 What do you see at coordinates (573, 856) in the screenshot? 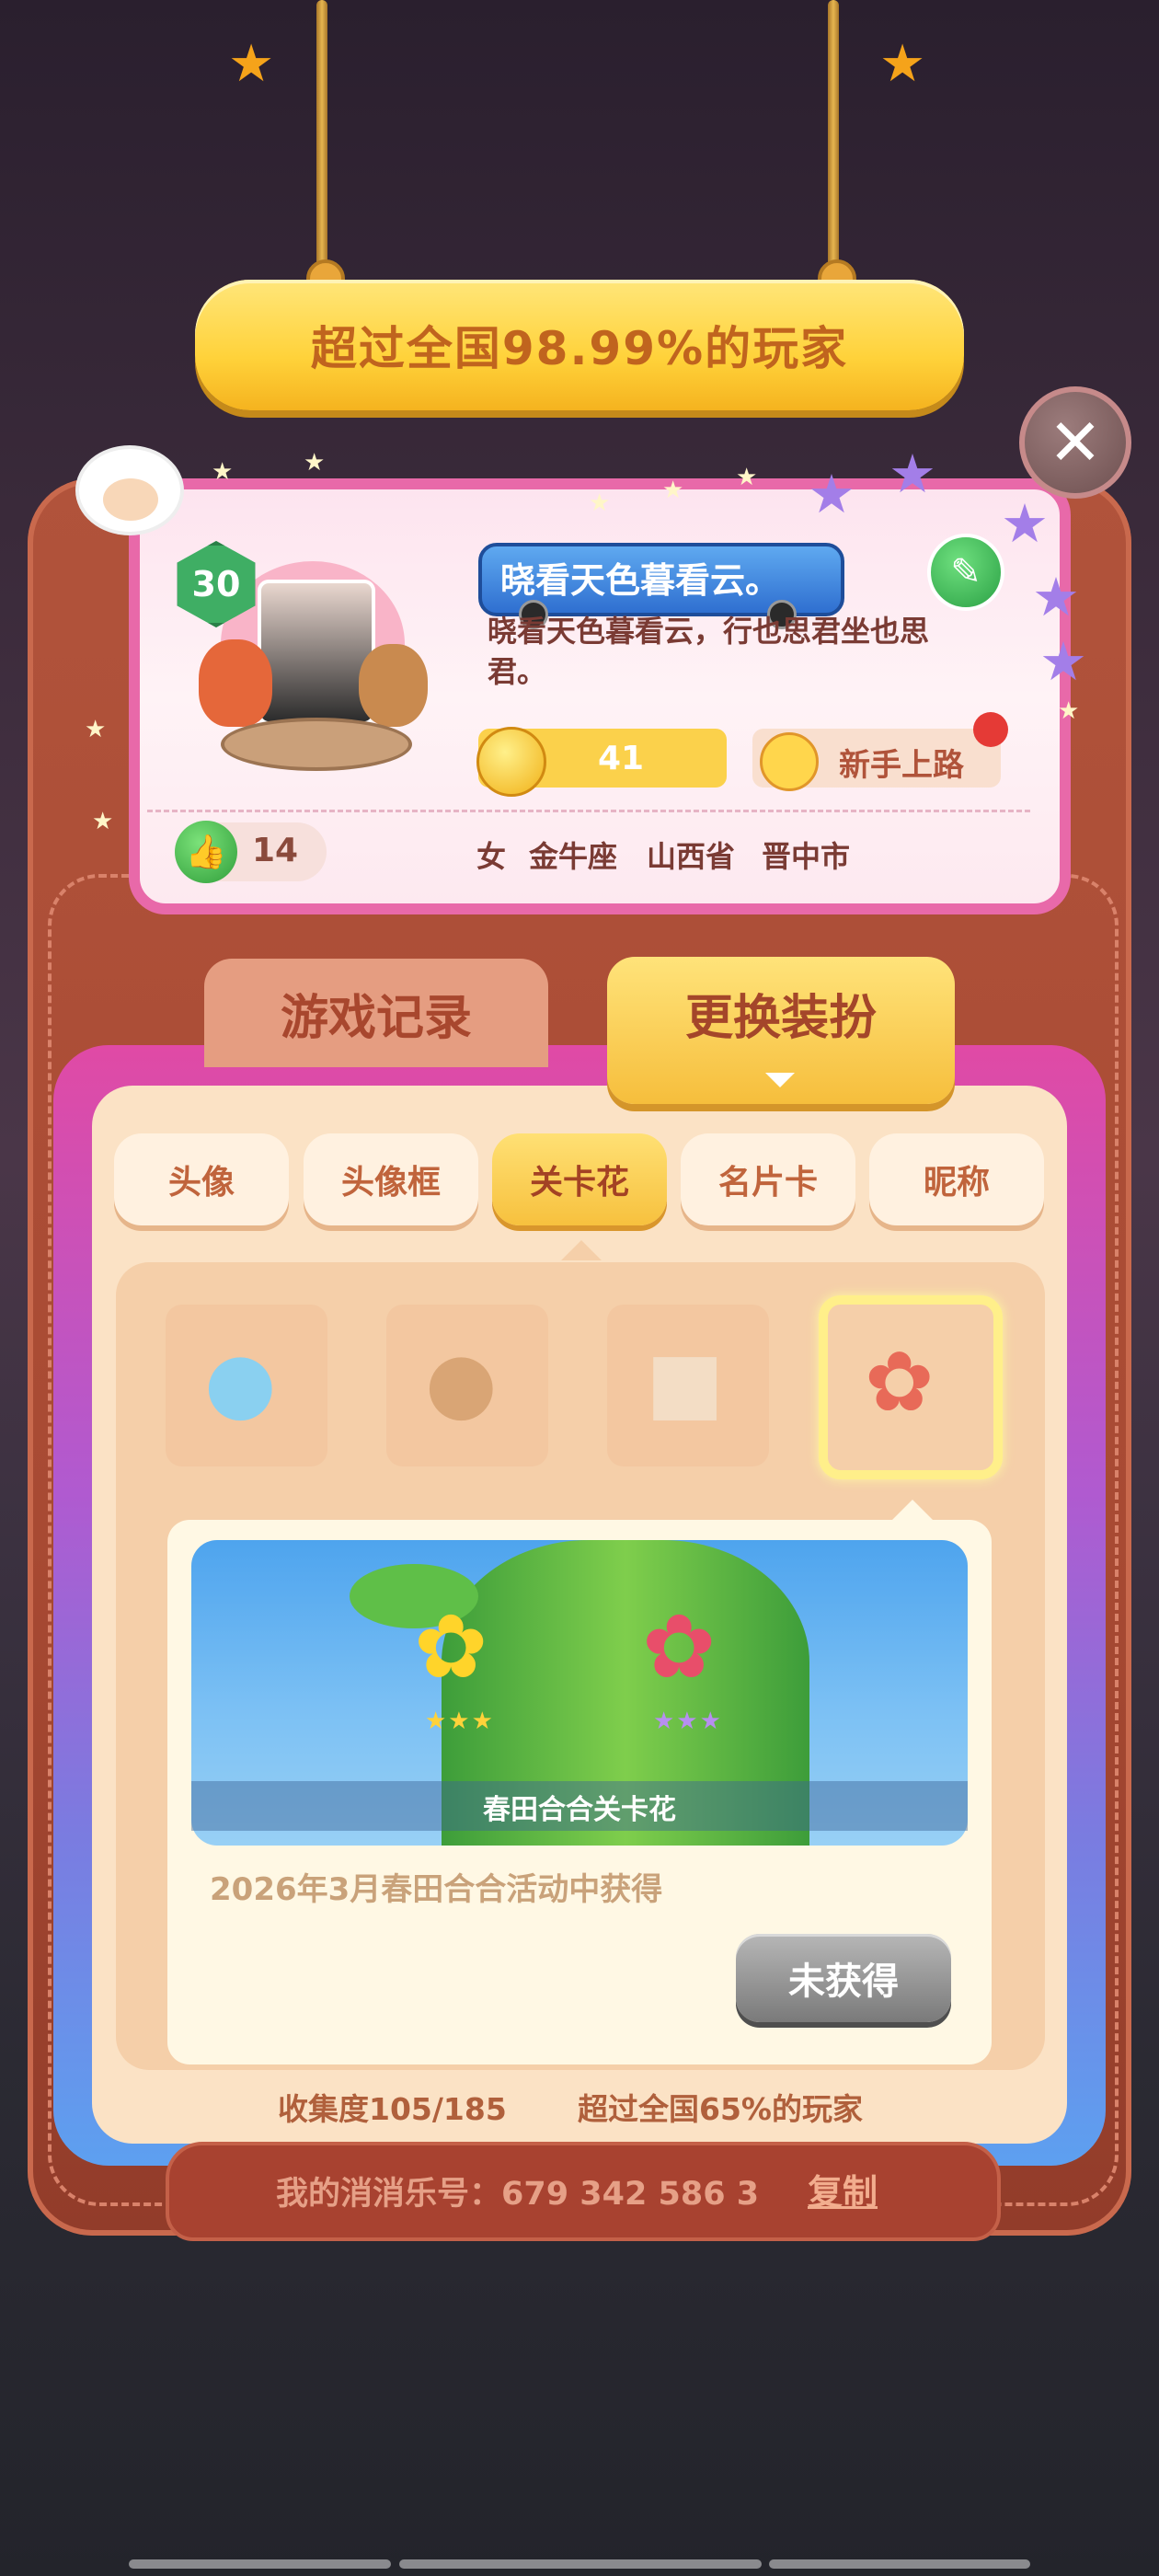
I see `zodiac-text: 金牛座` at bounding box center [573, 856].